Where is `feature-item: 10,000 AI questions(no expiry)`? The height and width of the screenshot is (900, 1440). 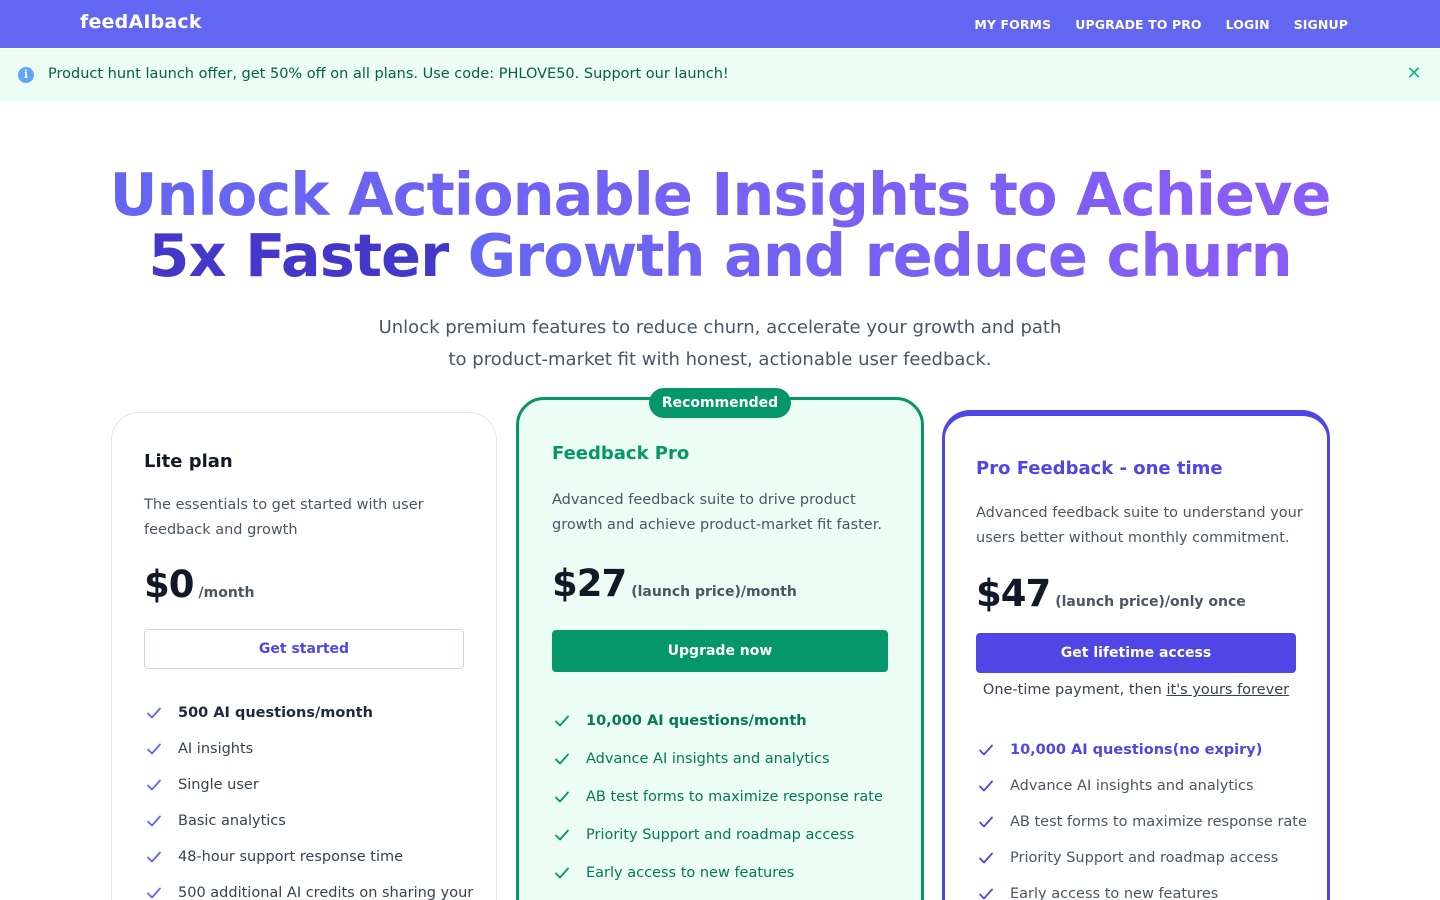 feature-item: 10,000 AI questions(no expiry) is located at coordinates (1142, 750).